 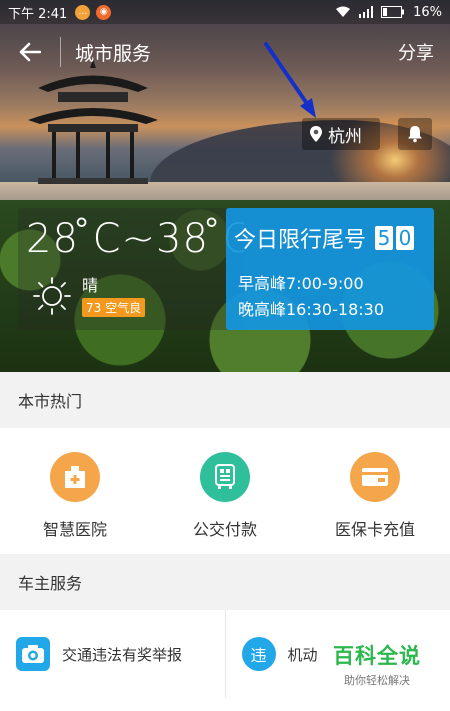 I want to click on watermark-subtitle: 助你轻松解决, so click(x=377, y=680).